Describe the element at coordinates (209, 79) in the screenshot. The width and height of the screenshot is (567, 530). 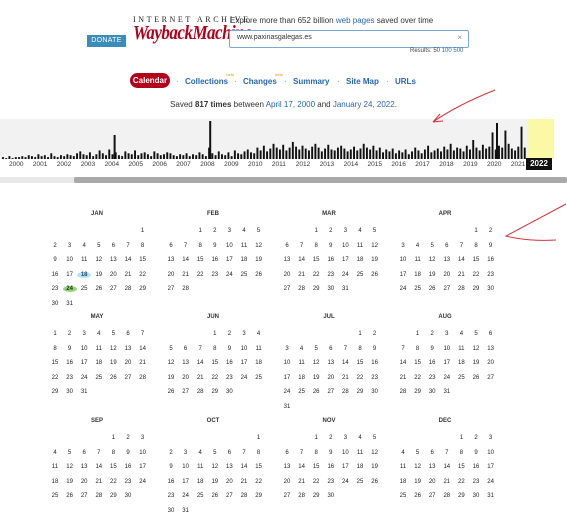
I see `tab-collections: Collections beta` at that location.